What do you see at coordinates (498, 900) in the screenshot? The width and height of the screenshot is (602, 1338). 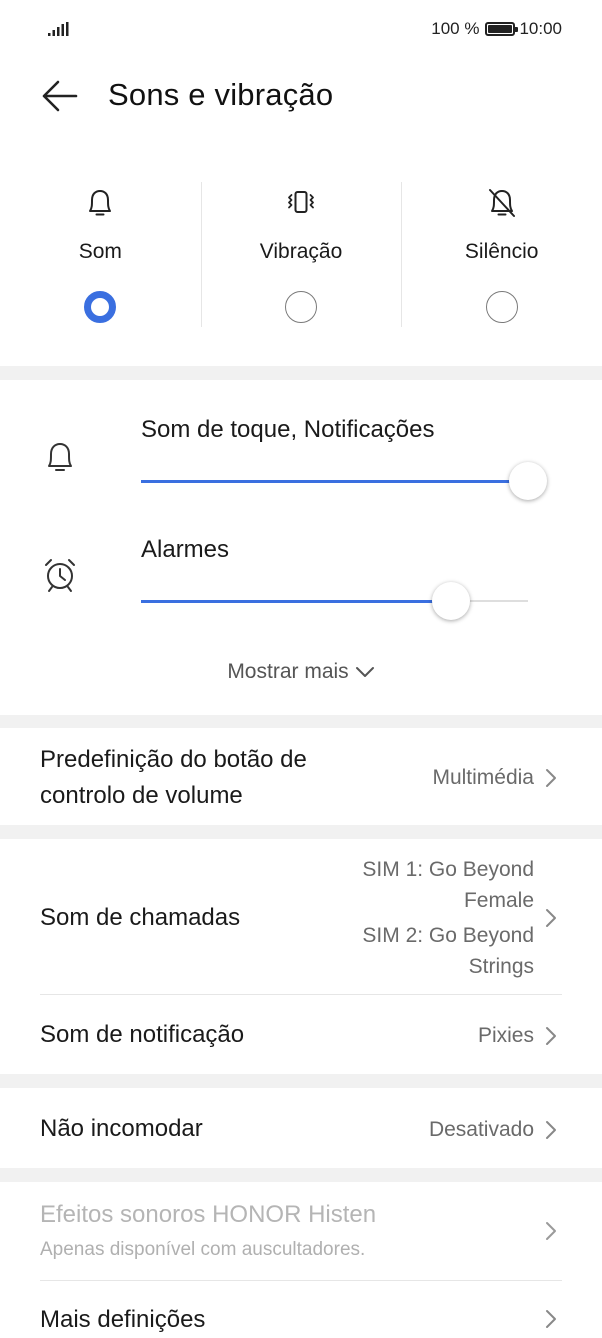 I see `row-value: Female` at bounding box center [498, 900].